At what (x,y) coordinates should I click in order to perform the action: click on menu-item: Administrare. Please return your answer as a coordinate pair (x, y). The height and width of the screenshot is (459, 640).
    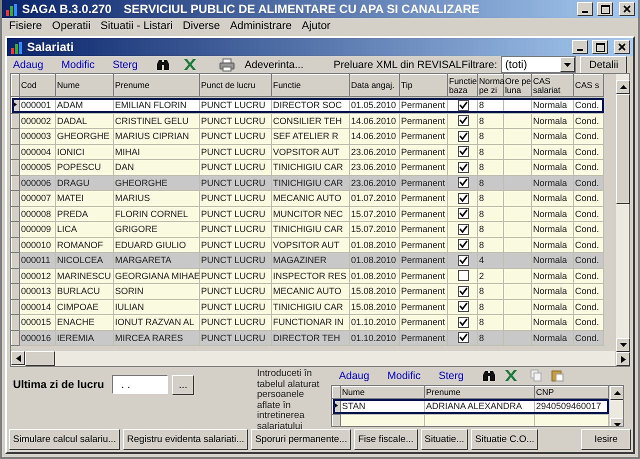
    Looking at the image, I should click on (260, 26).